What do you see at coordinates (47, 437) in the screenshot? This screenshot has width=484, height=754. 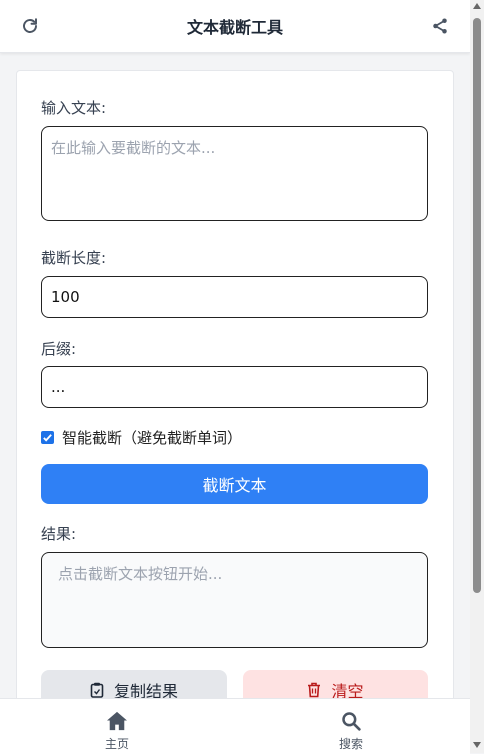 I see `smart-truncate-checkbox` at bounding box center [47, 437].